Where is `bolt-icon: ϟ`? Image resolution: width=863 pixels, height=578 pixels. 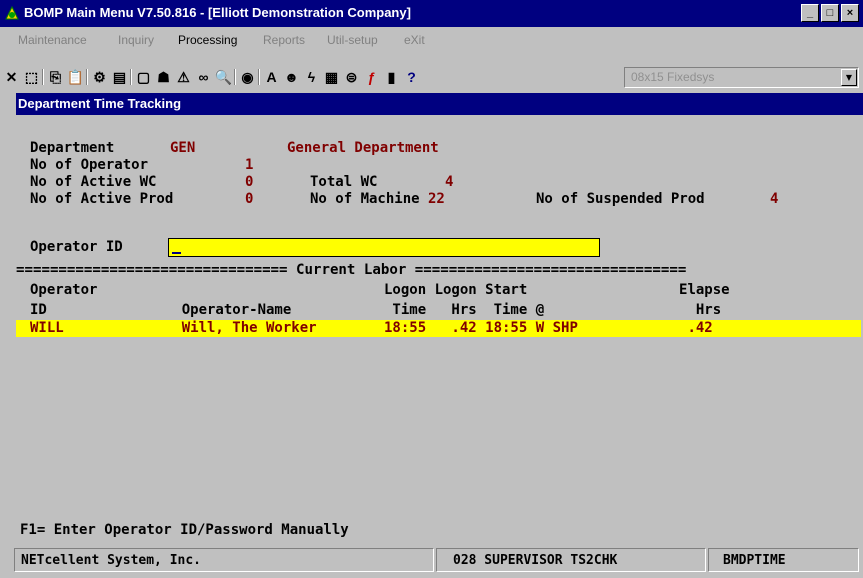
bolt-icon: ϟ is located at coordinates (311, 77).